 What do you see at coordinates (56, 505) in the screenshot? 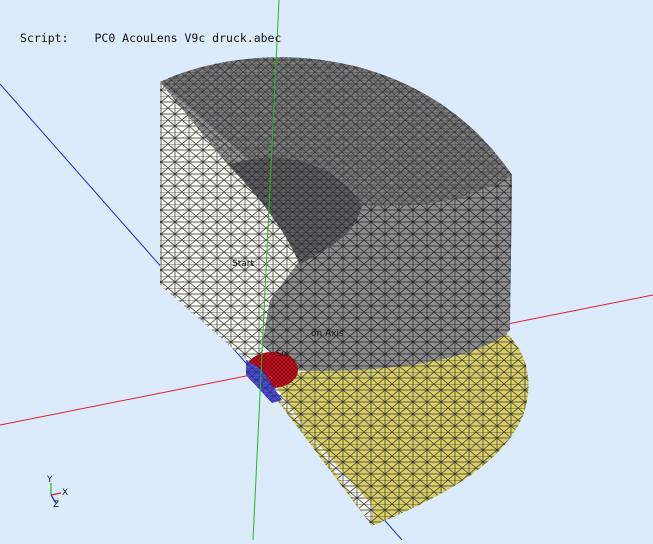
I see `triad-z-label: Z` at bounding box center [56, 505].